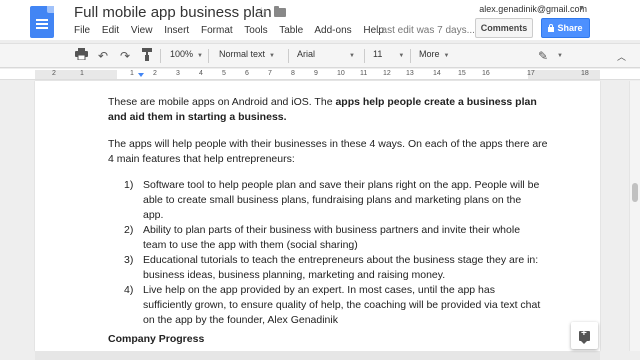  Describe the element at coordinates (201, 73) in the screenshot. I see `ruler-number: 4` at that location.